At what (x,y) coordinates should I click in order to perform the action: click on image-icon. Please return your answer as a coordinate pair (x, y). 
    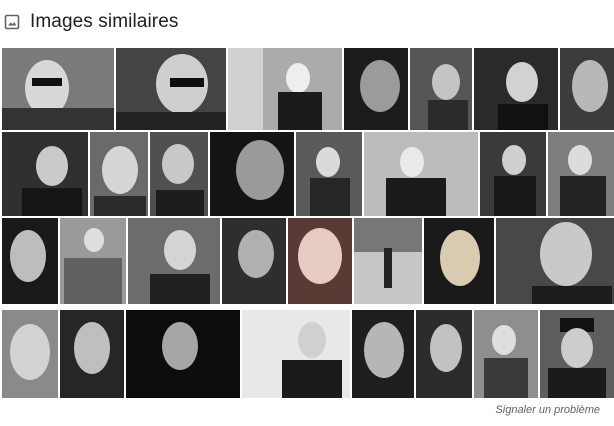
    Looking at the image, I should click on (12, 22).